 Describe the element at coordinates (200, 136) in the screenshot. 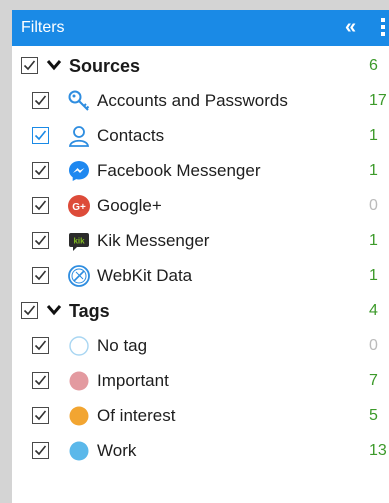

I see `source-item-contacts: Contacts 1` at that location.